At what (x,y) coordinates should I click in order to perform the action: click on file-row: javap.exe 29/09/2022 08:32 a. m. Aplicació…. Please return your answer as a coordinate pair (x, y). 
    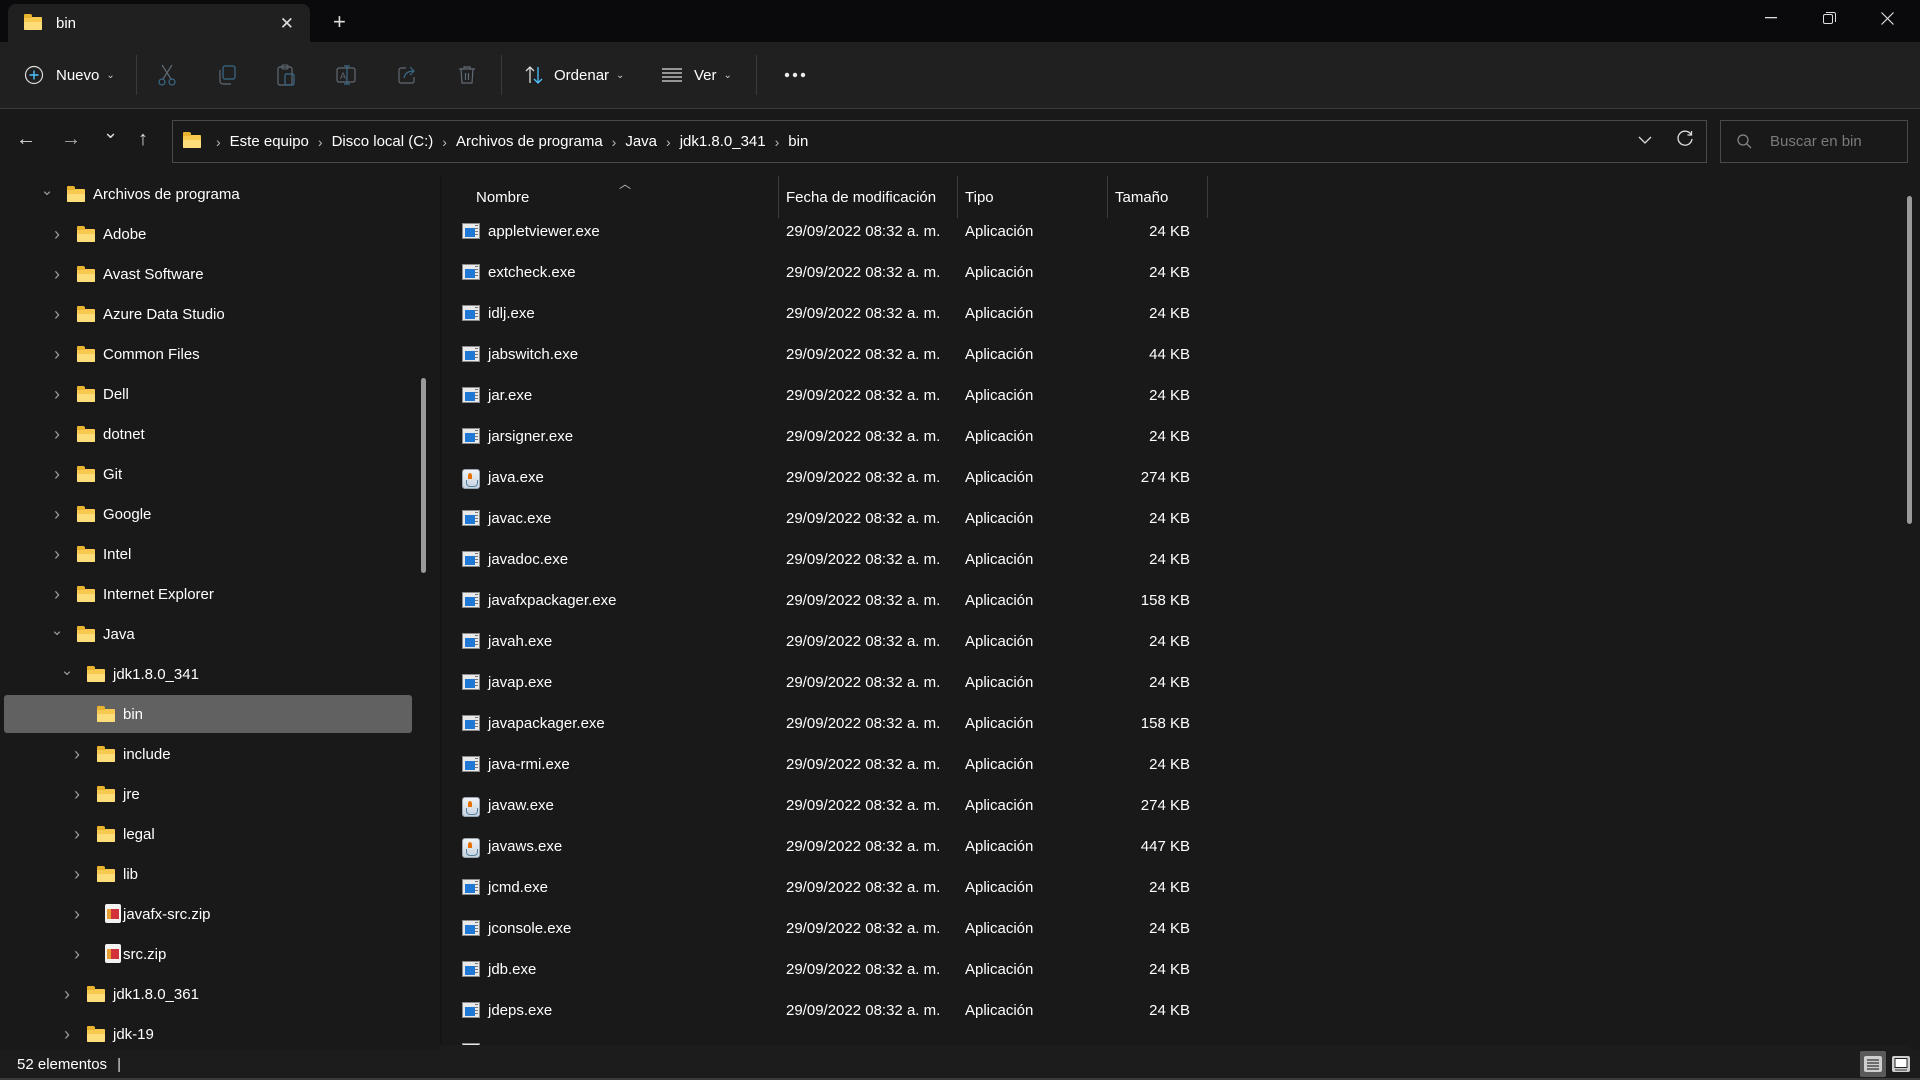
    Looking at the image, I should click on (1050, 683).